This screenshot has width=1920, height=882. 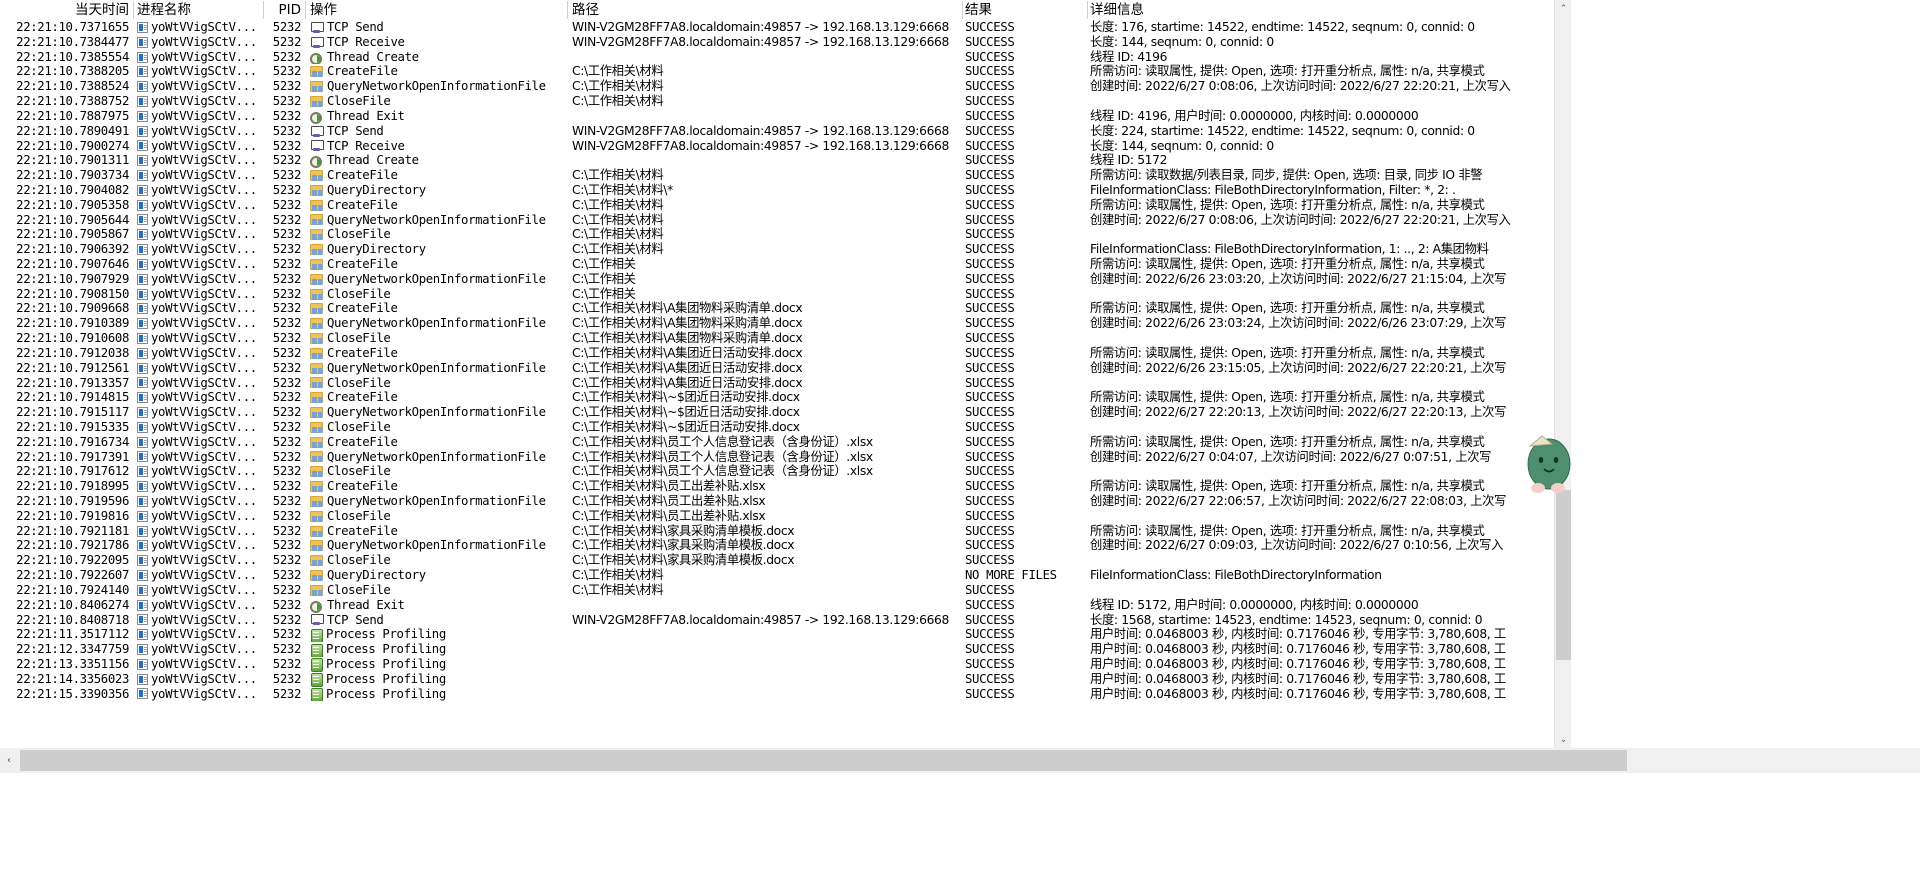 I want to click on horizontal-scrollbar: ‹, so click(x=960, y=760).